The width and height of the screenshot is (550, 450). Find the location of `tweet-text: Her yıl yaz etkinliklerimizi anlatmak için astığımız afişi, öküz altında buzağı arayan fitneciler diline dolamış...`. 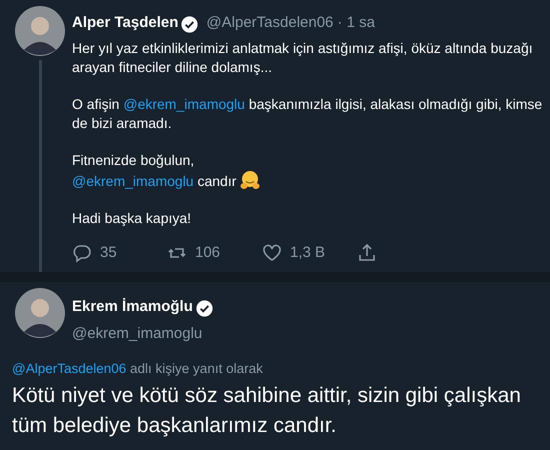

tweet-text: Her yıl yaz etkinliklerimizi anlatmak için astığımız afişi, öküz altında buzağı arayan fitneciler diline dolamış... is located at coordinates (303, 57).